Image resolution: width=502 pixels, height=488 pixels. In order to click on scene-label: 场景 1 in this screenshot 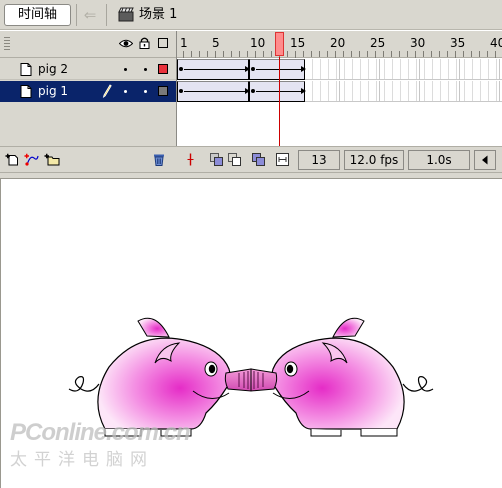, I will do `click(158, 15)`.